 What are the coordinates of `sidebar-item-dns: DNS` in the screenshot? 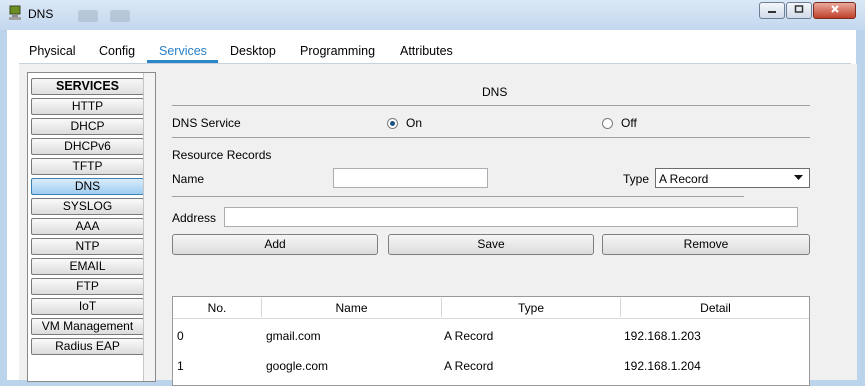 It's located at (87, 186).